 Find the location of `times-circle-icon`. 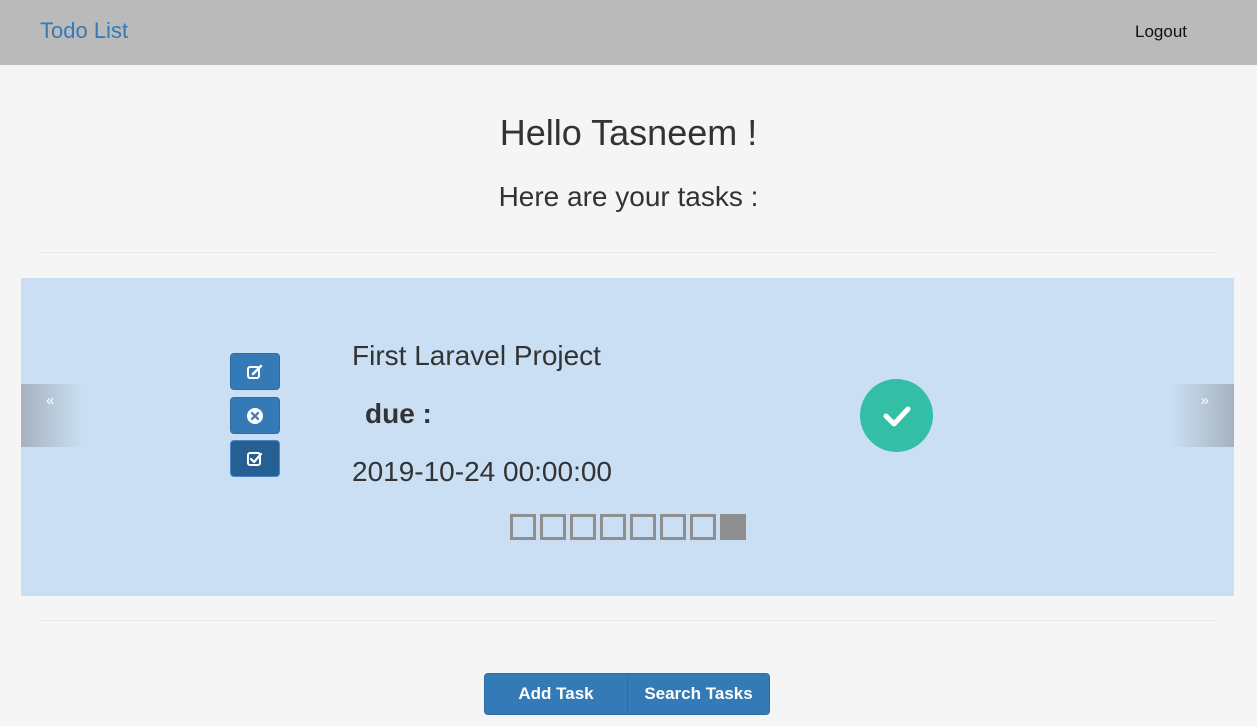

times-circle-icon is located at coordinates (255, 415).